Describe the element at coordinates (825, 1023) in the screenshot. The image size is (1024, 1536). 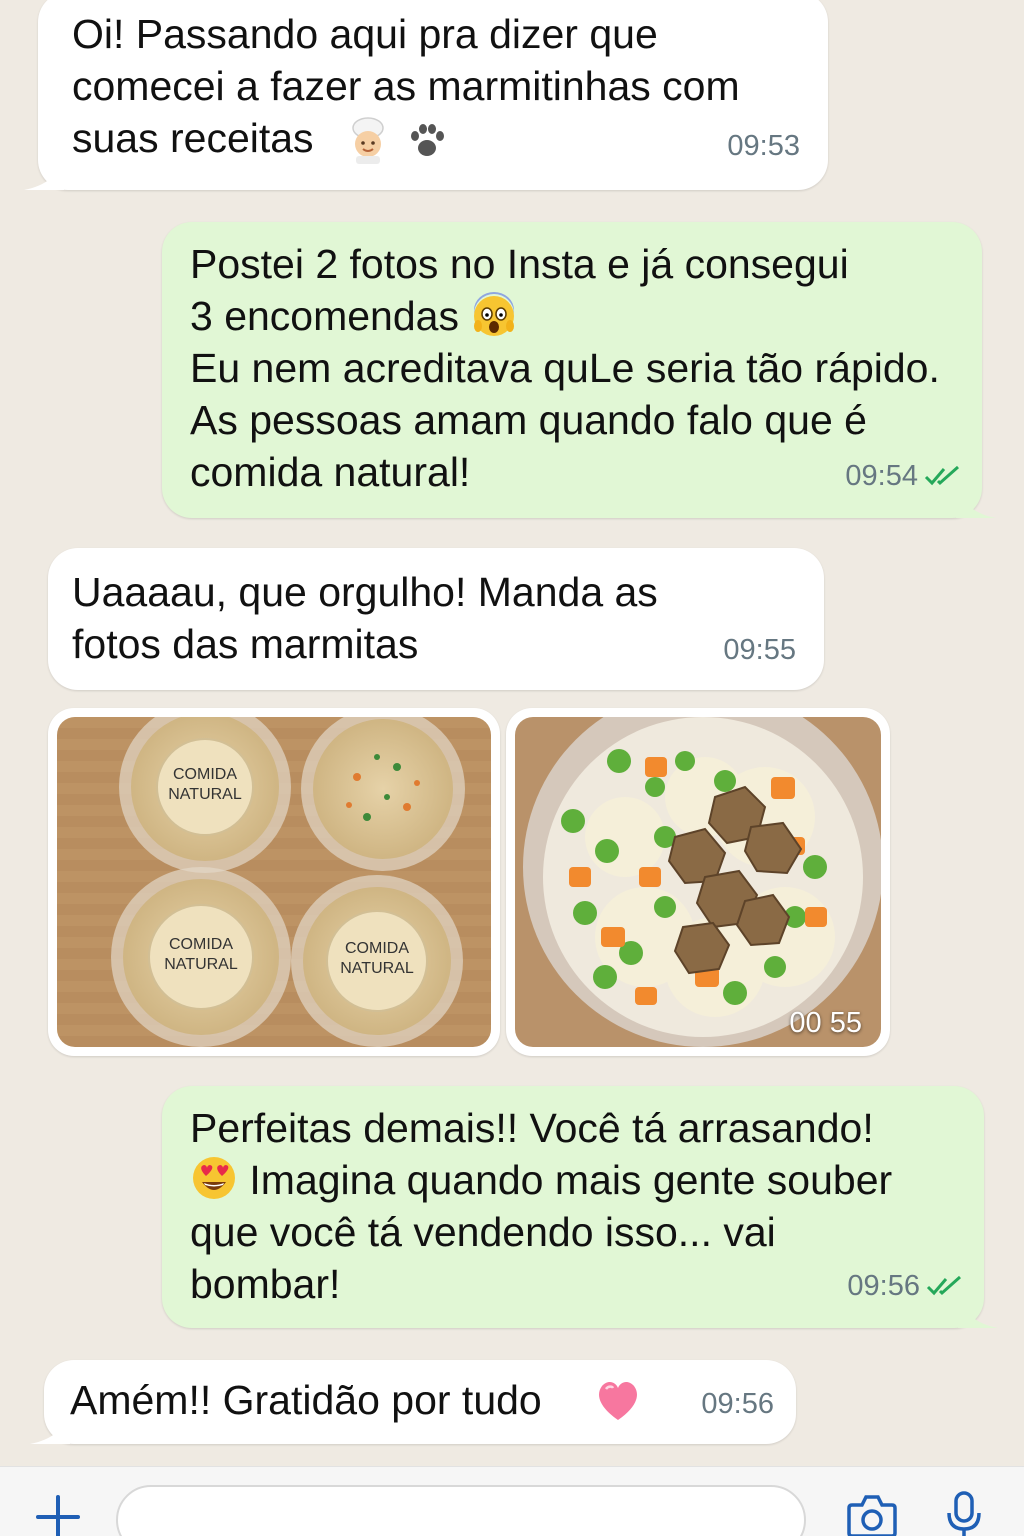
I see `photo-timestamp: 00 55` at that location.